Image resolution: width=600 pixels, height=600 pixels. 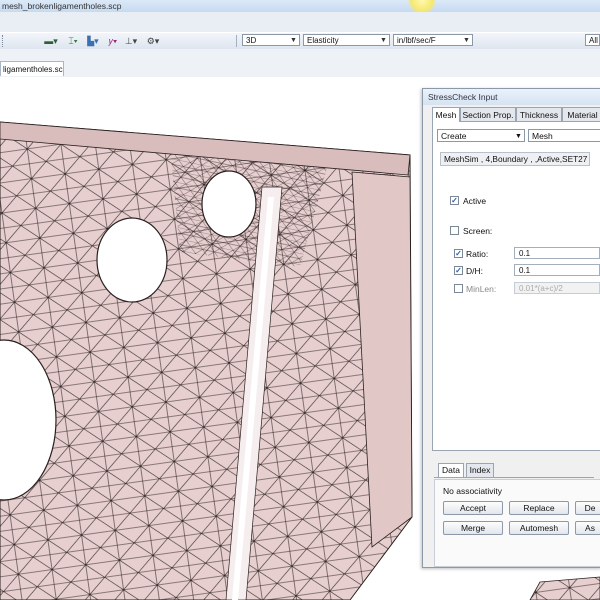 What do you see at coordinates (480, 470) in the screenshot?
I see `tab-index: Index` at bounding box center [480, 470].